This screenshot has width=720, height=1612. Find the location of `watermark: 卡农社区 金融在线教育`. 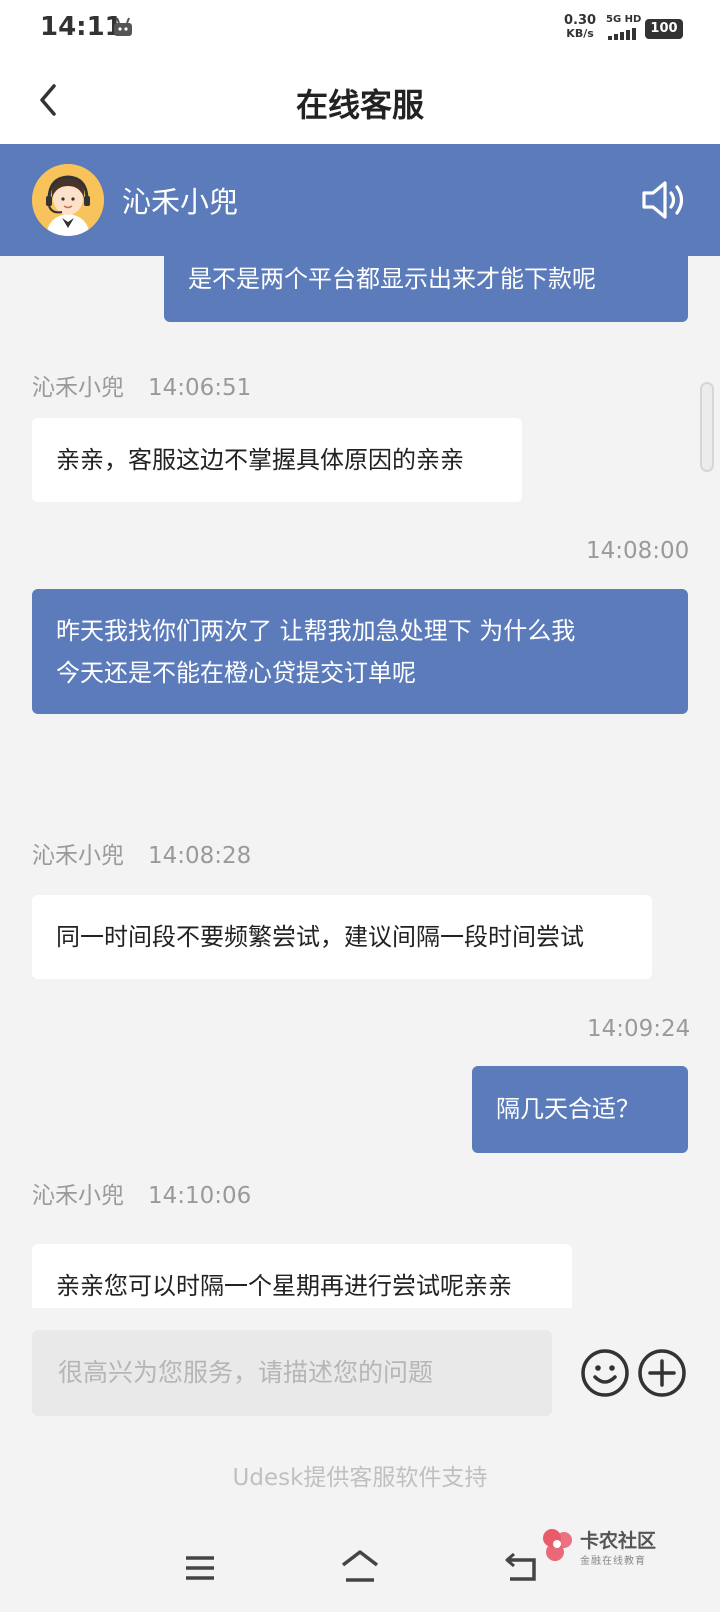

watermark: 卡农社区 金融在线教育 is located at coordinates (625, 1549).